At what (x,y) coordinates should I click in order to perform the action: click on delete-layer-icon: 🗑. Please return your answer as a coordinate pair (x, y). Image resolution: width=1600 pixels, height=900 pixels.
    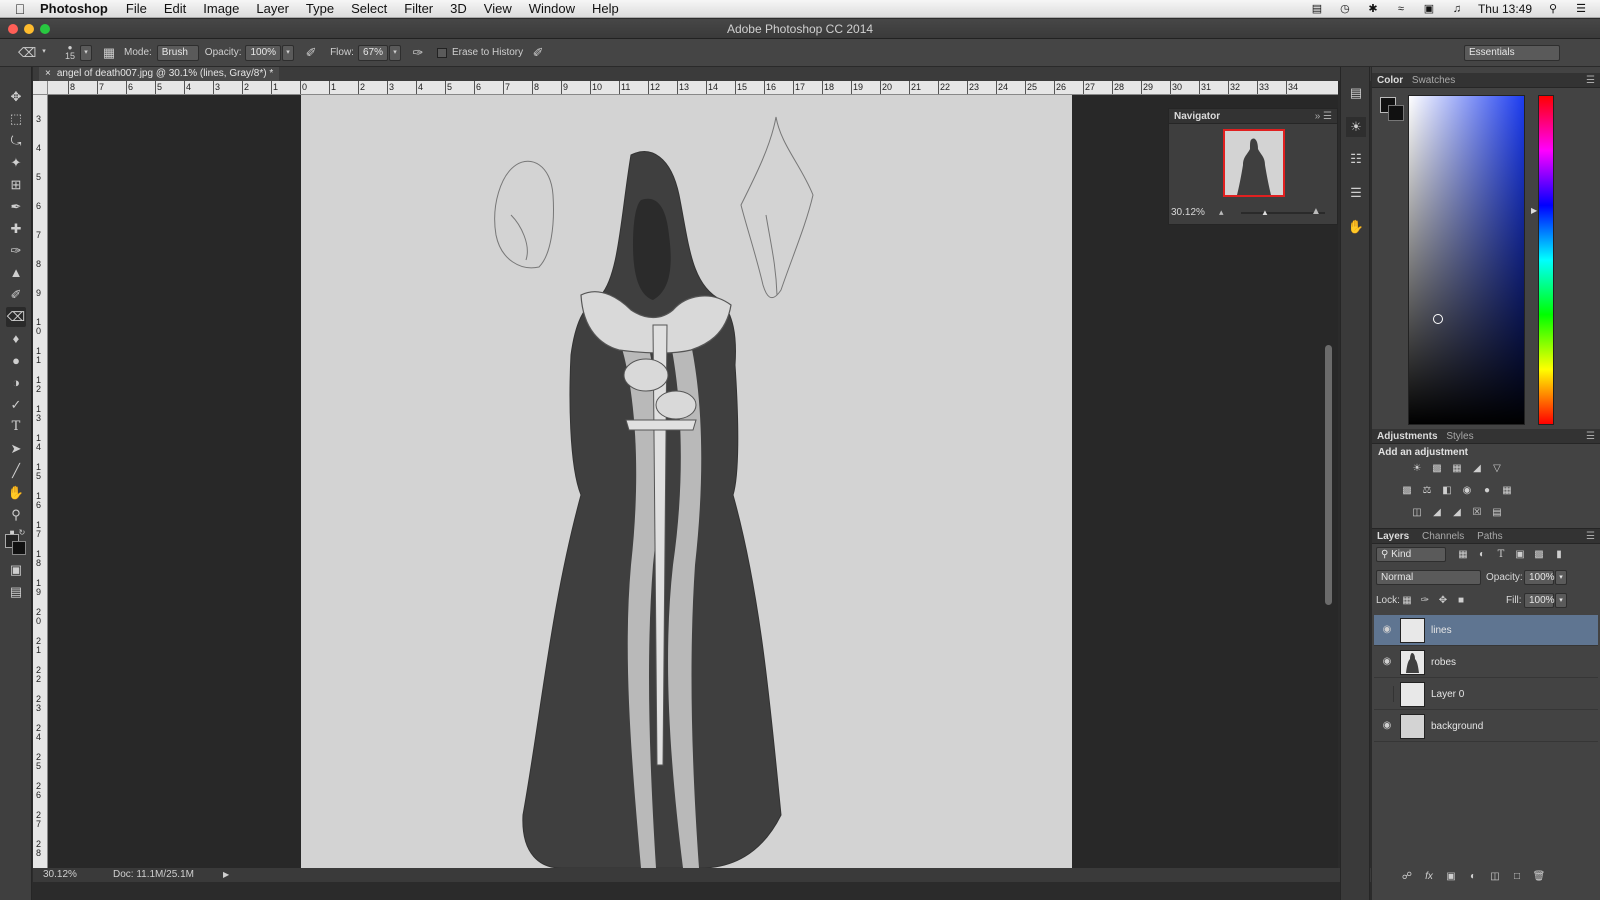
    Looking at the image, I should click on (1539, 877).